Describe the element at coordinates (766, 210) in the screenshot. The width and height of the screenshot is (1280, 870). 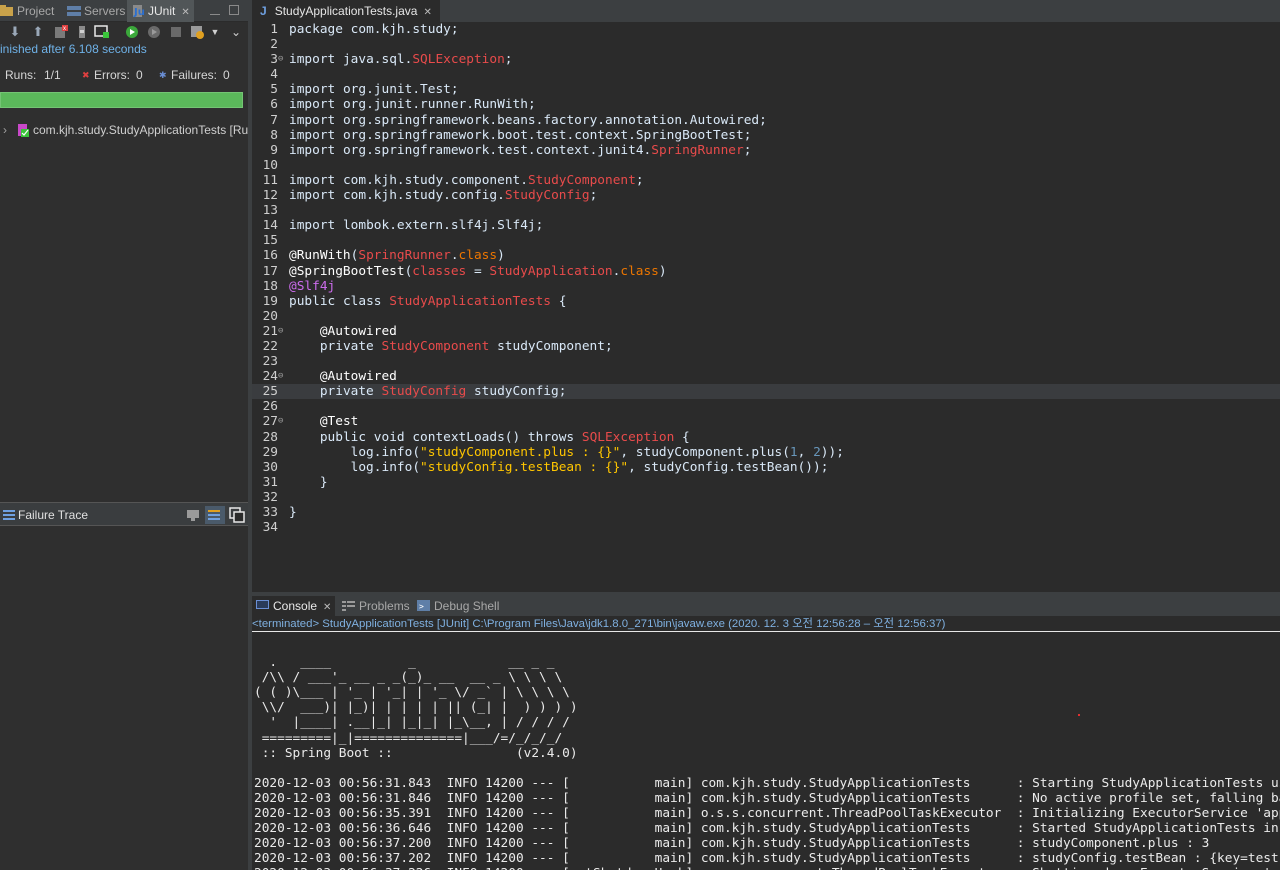
I see `code-line: 13` at that location.